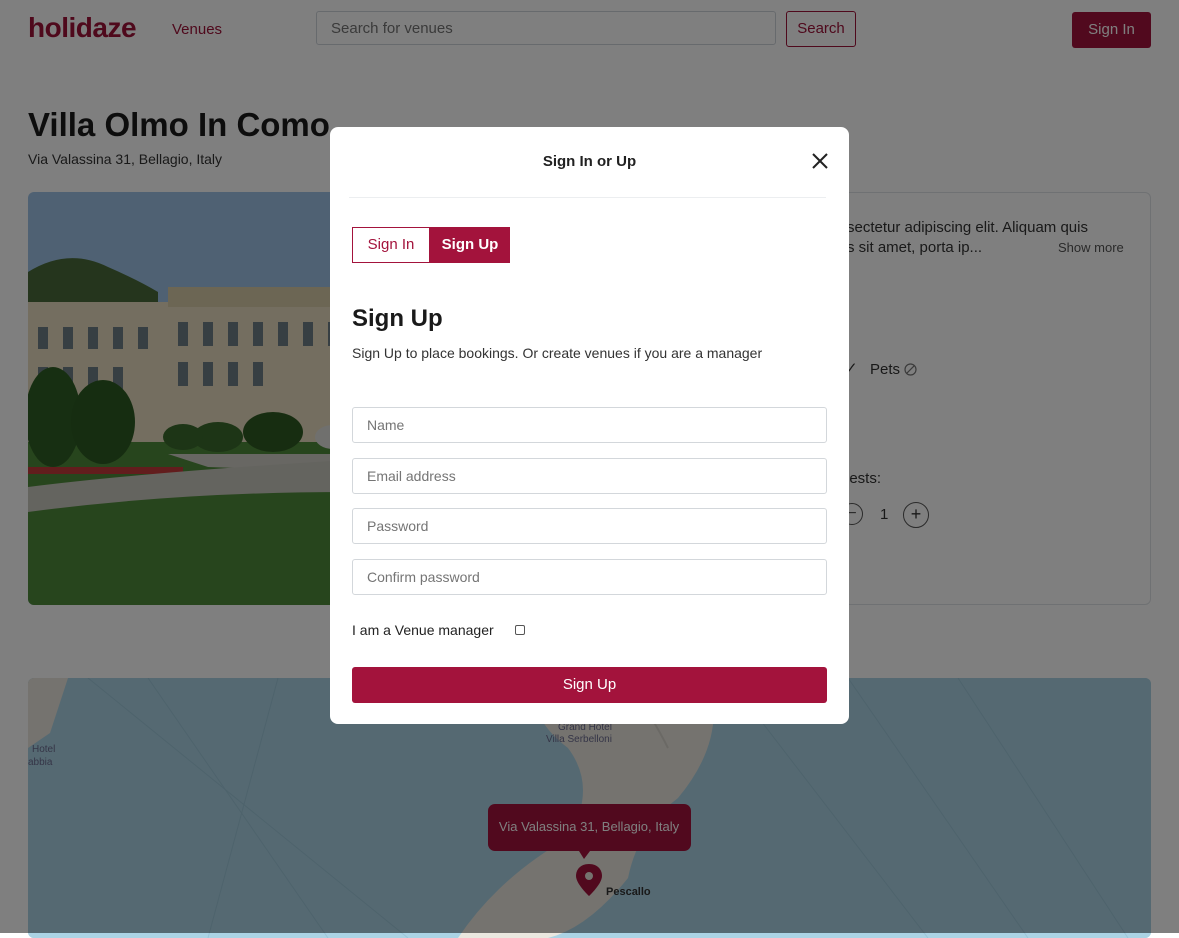  Describe the element at coordinates (520, 630) in the screenshot. I see `venue-manager-checkbox` at that location.